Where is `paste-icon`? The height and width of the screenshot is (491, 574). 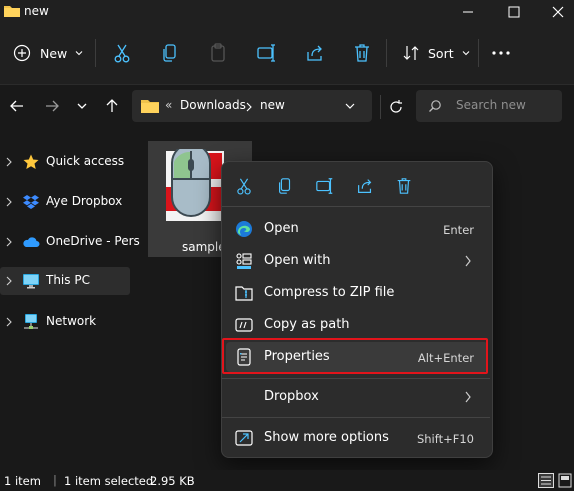 paste-icon is located at coordinates (218, 53).